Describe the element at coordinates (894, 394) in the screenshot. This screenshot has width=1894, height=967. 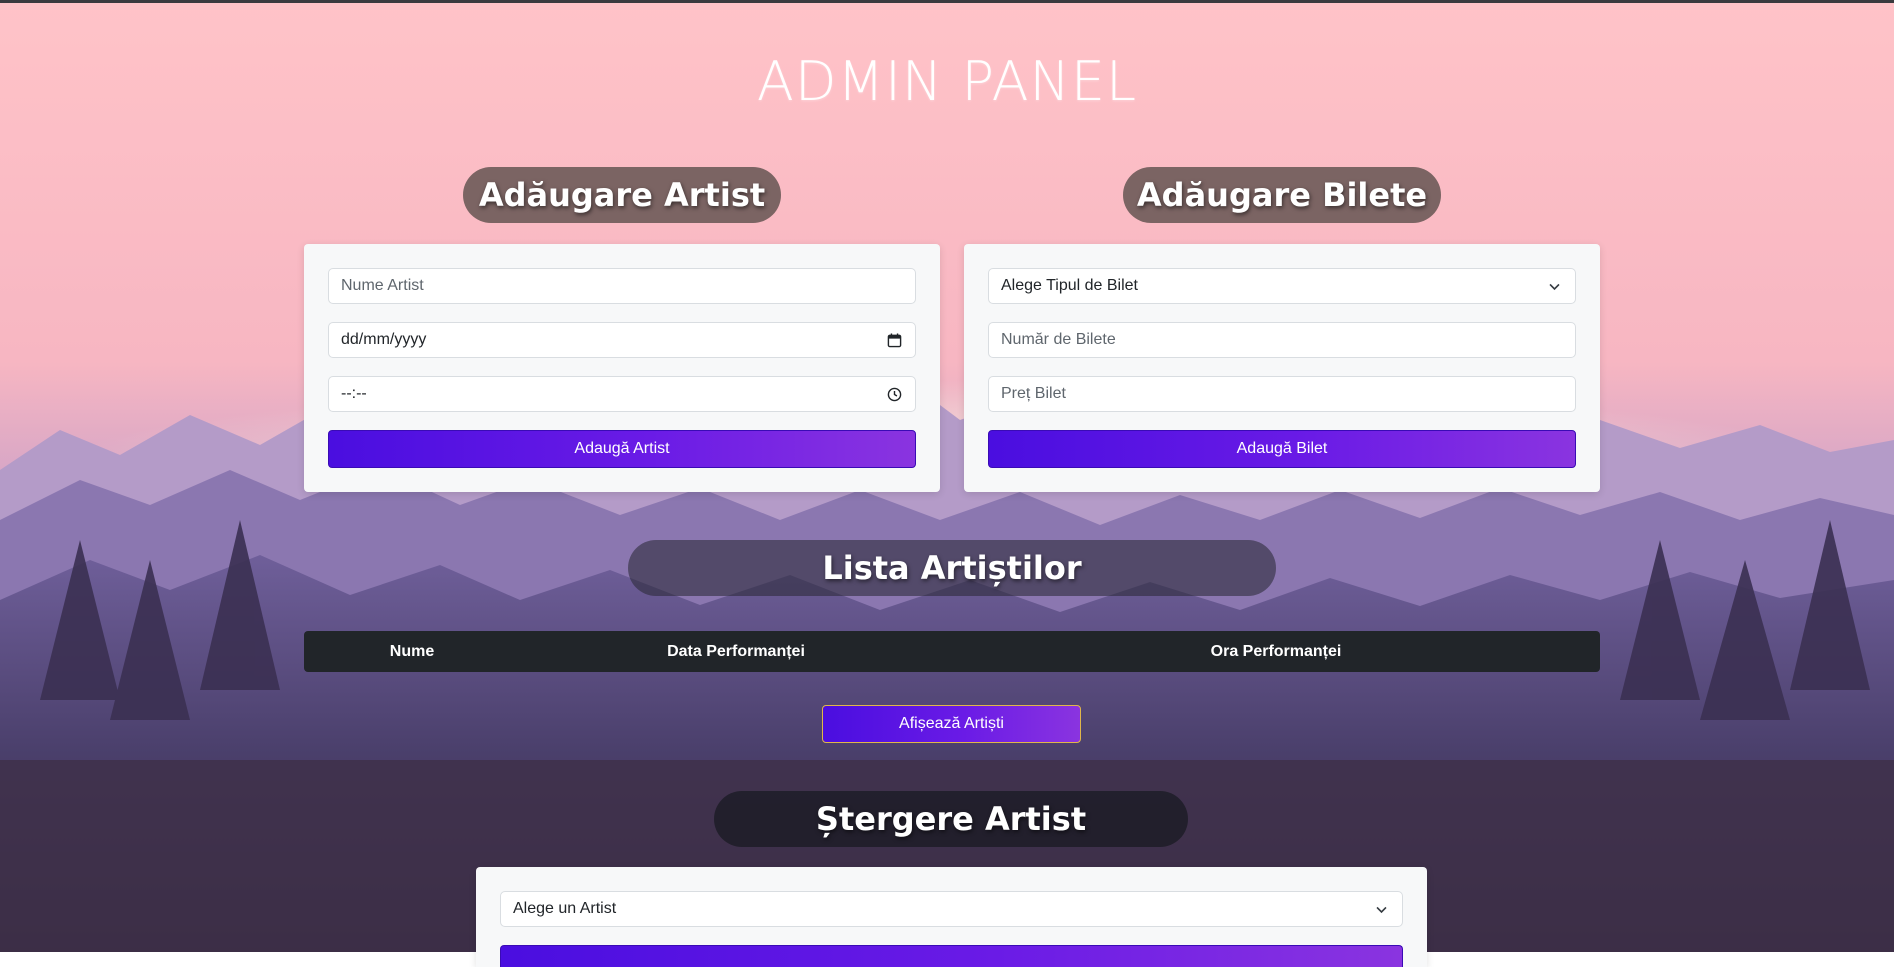
I see `clock-icon` at that location.